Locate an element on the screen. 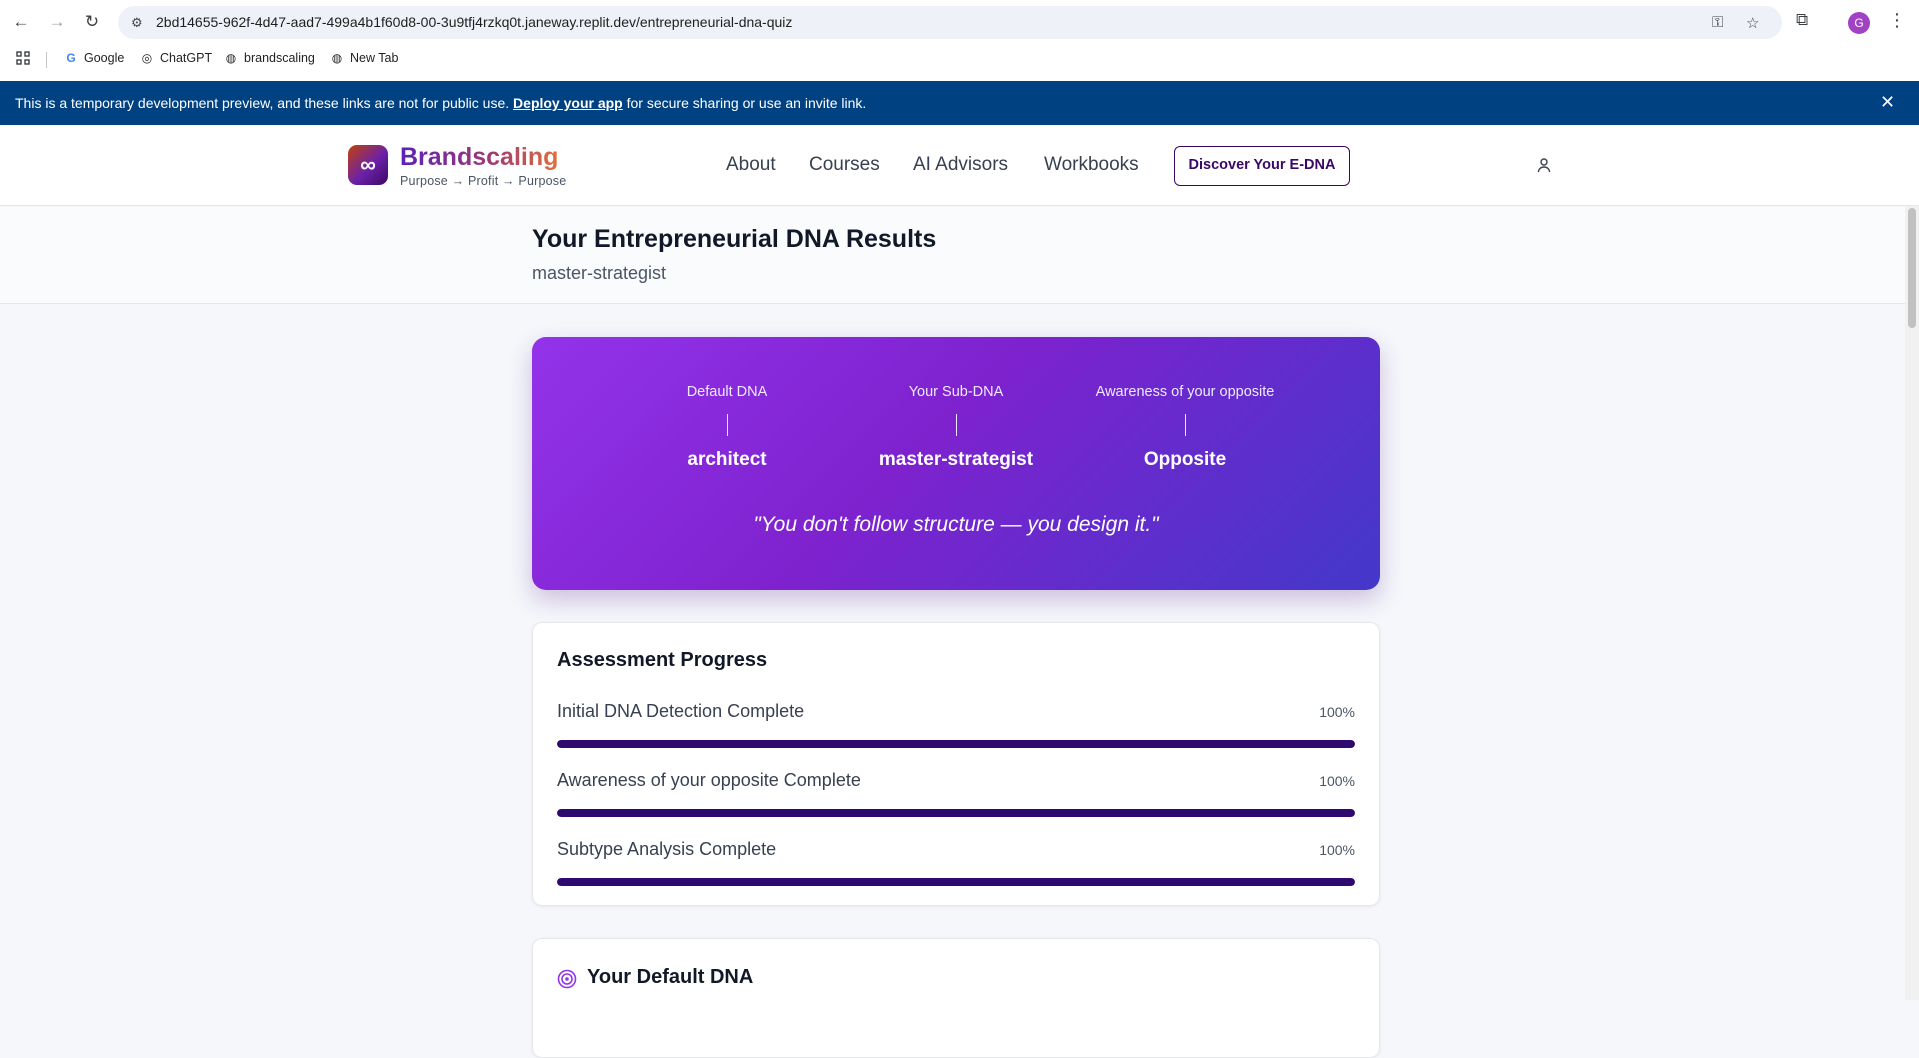 The width and height of the screenshot is (1919, 1058). bookmark-label: Google is located at coordinates (104, 58).